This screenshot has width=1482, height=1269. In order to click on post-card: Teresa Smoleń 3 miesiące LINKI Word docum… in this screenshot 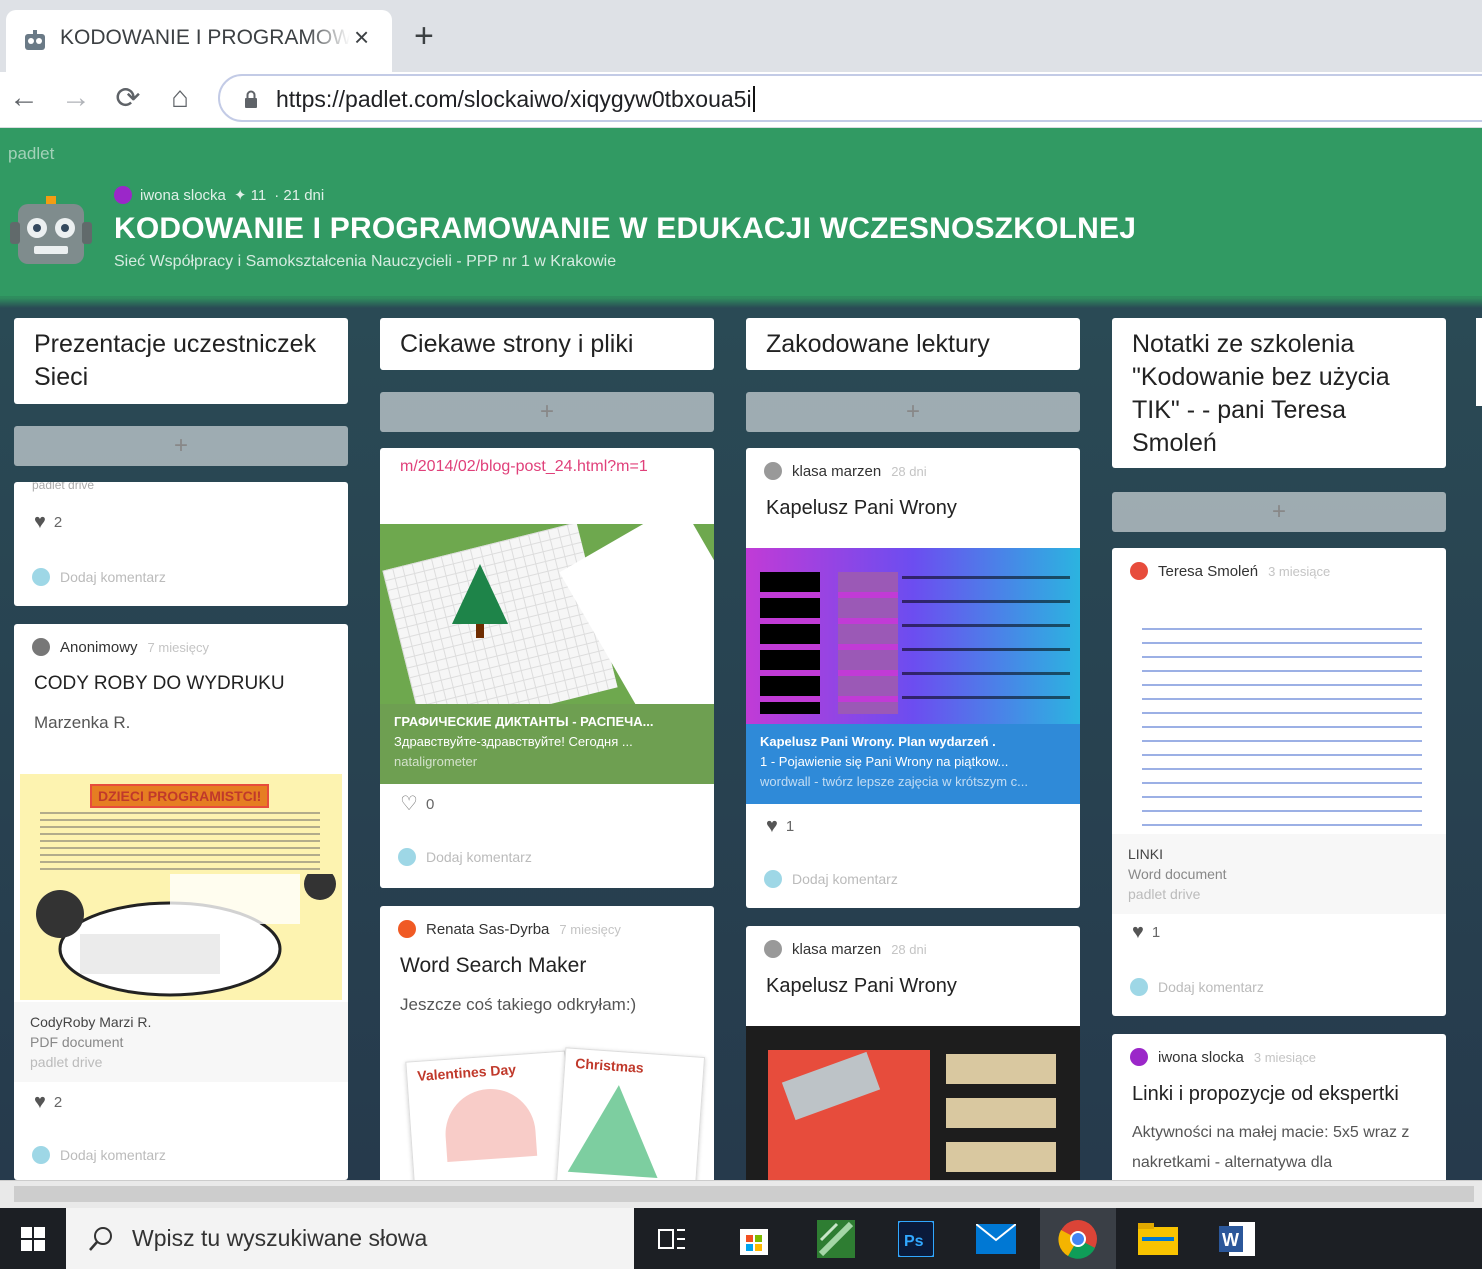, I will do `click(1279, 782)`.